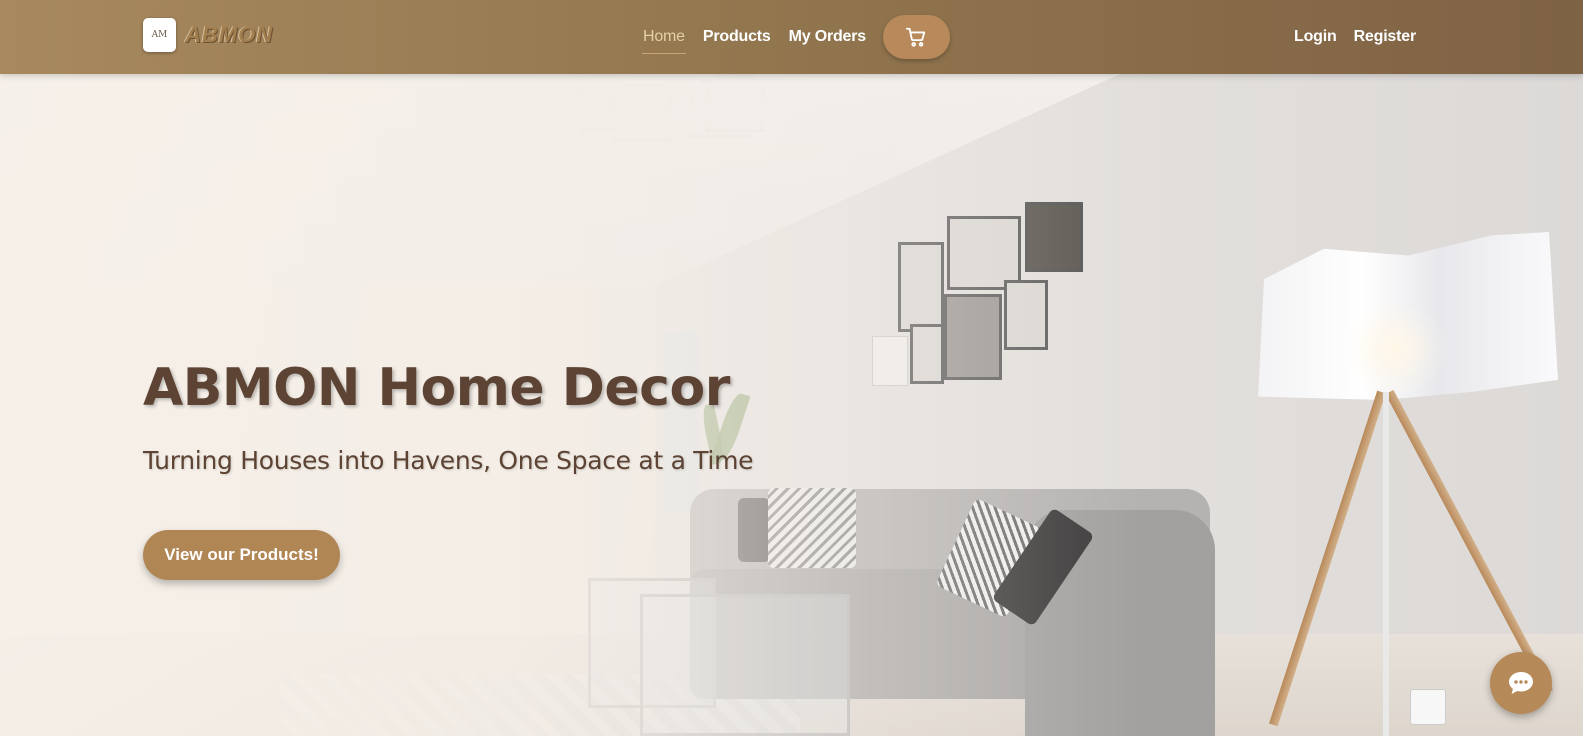 This screenshot has width=1583, height=736. Describe the element at coordinates (737, 37) in the screenshot. I see `nav-products: Products` at that location.